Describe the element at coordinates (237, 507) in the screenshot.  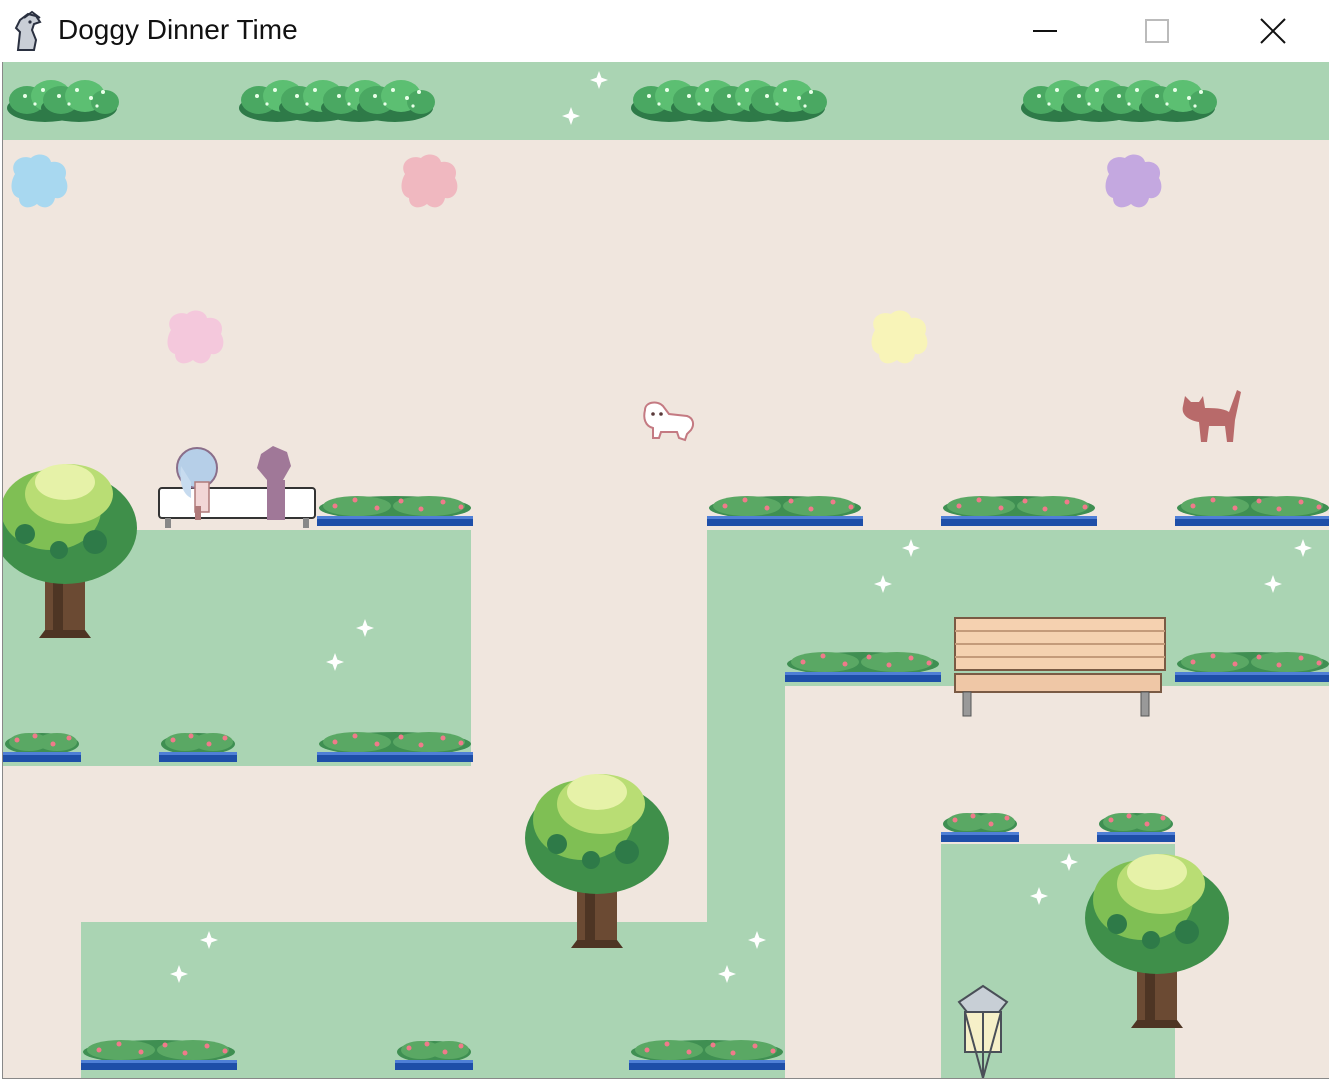
I see `white-bench` at that location.